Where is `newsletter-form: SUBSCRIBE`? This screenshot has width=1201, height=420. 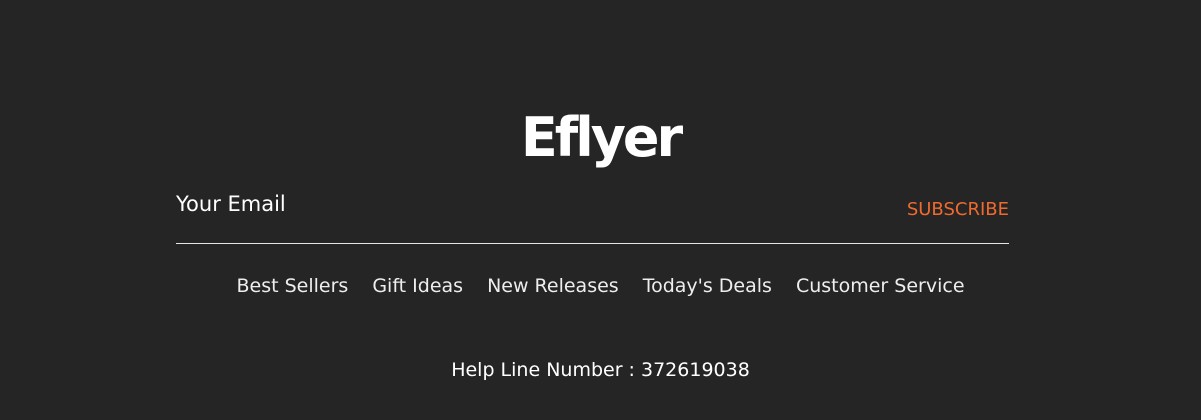
newsletter-form: SUBSCRIBE is located at coordinates (592, 215).